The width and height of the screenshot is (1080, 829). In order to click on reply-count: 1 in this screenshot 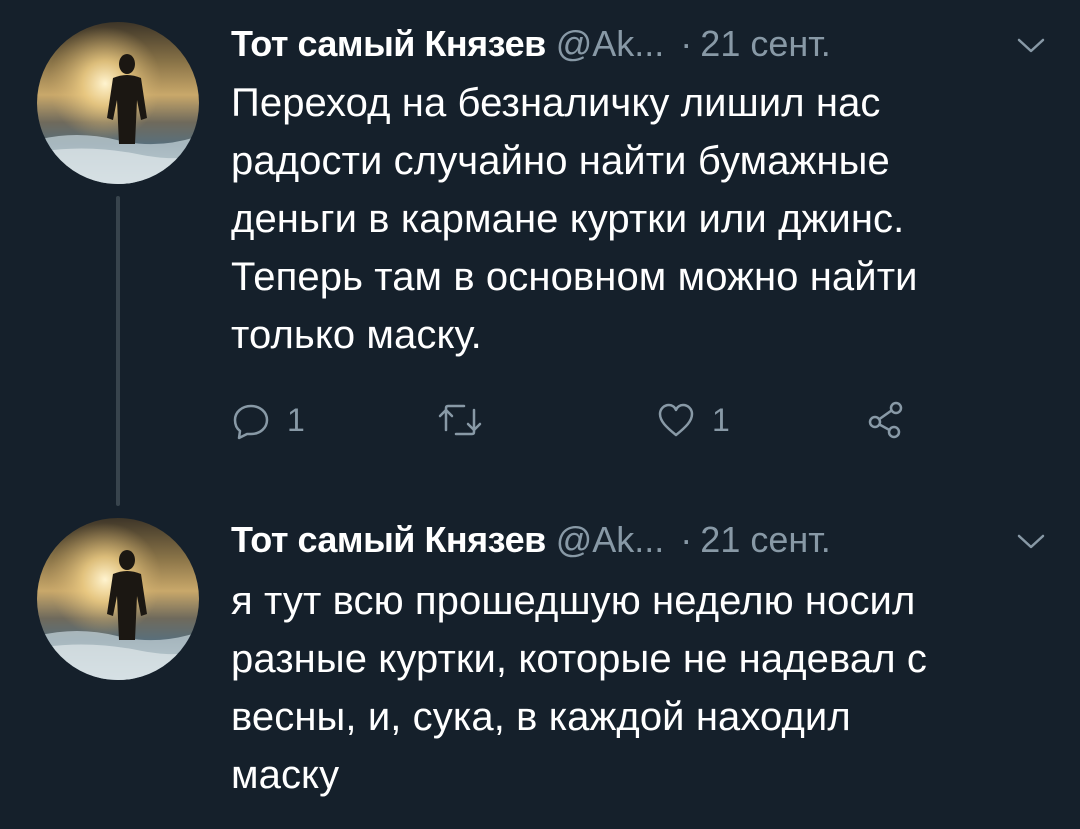, I will do `click(296, 420)`.